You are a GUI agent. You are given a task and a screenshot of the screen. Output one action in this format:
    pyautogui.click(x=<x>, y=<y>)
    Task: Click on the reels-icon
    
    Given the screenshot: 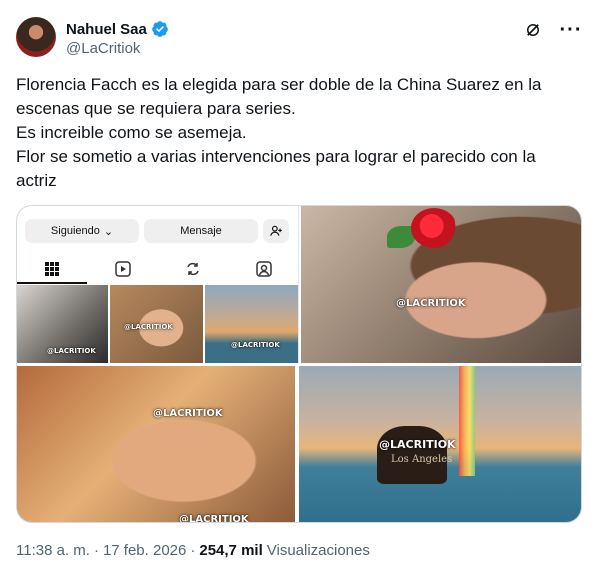 What is the action you would take?
    pyautogui.click(x=123, y=269)
    